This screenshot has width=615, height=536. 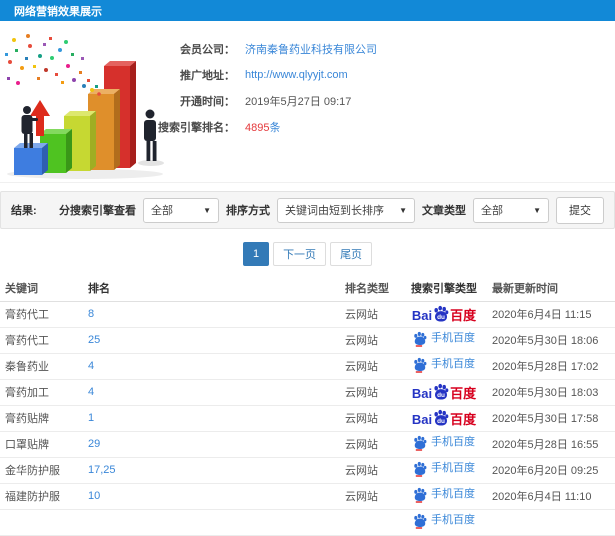 What do you see at coordinates (27, 367) in the screenshot?
I see `keyword-text: 秦鲁药业` at bounding box center [27, 367].